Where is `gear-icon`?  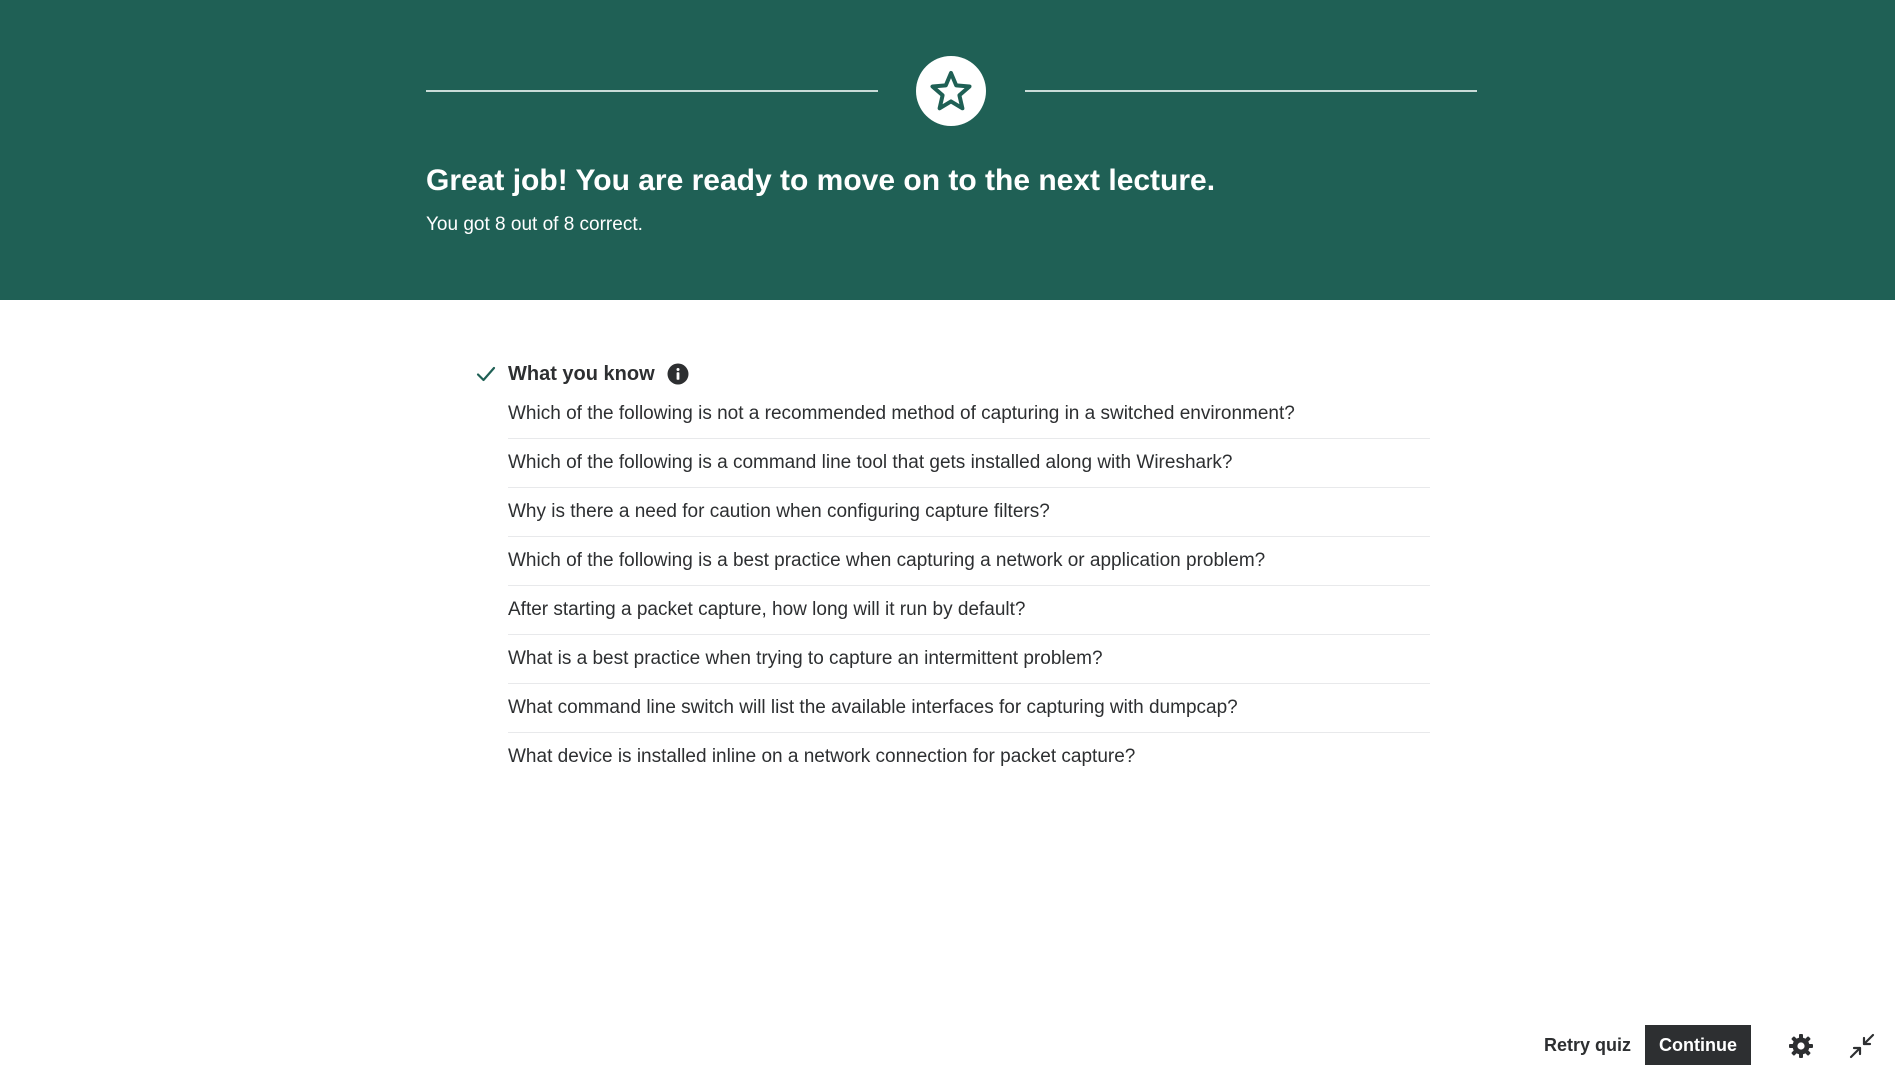 gear-icon is located at coordinates (1801, 1046).